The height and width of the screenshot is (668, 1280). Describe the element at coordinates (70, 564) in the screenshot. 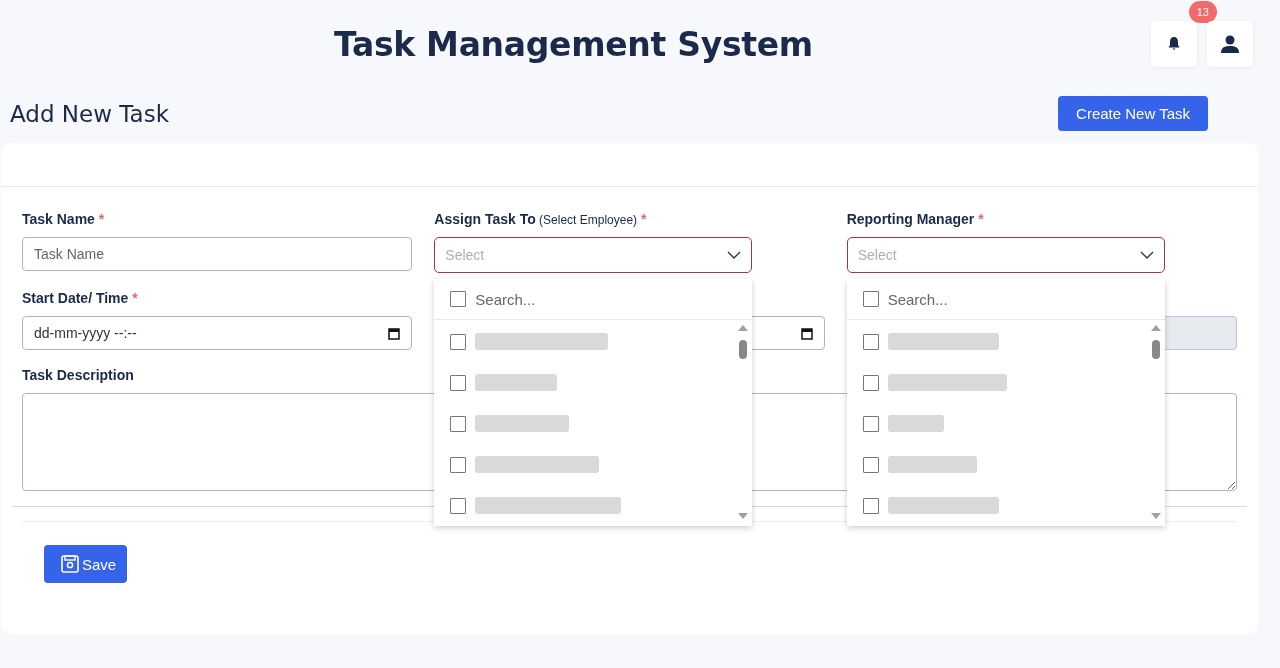

I see `save-icon` at that location.